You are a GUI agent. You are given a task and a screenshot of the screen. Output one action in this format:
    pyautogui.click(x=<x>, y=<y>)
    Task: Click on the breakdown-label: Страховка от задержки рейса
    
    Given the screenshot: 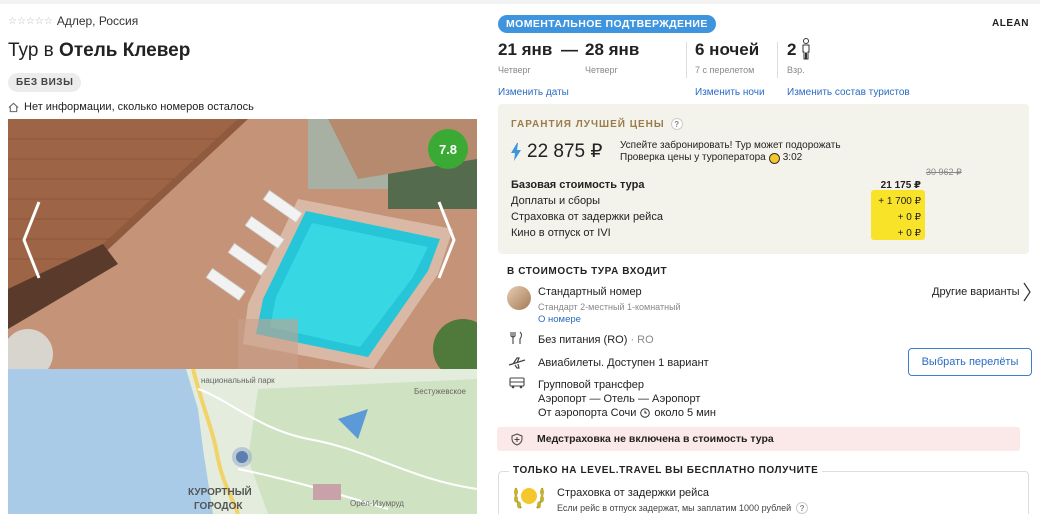 What is the action you would take?
    pyautogui.click(x=587, y=217)
    